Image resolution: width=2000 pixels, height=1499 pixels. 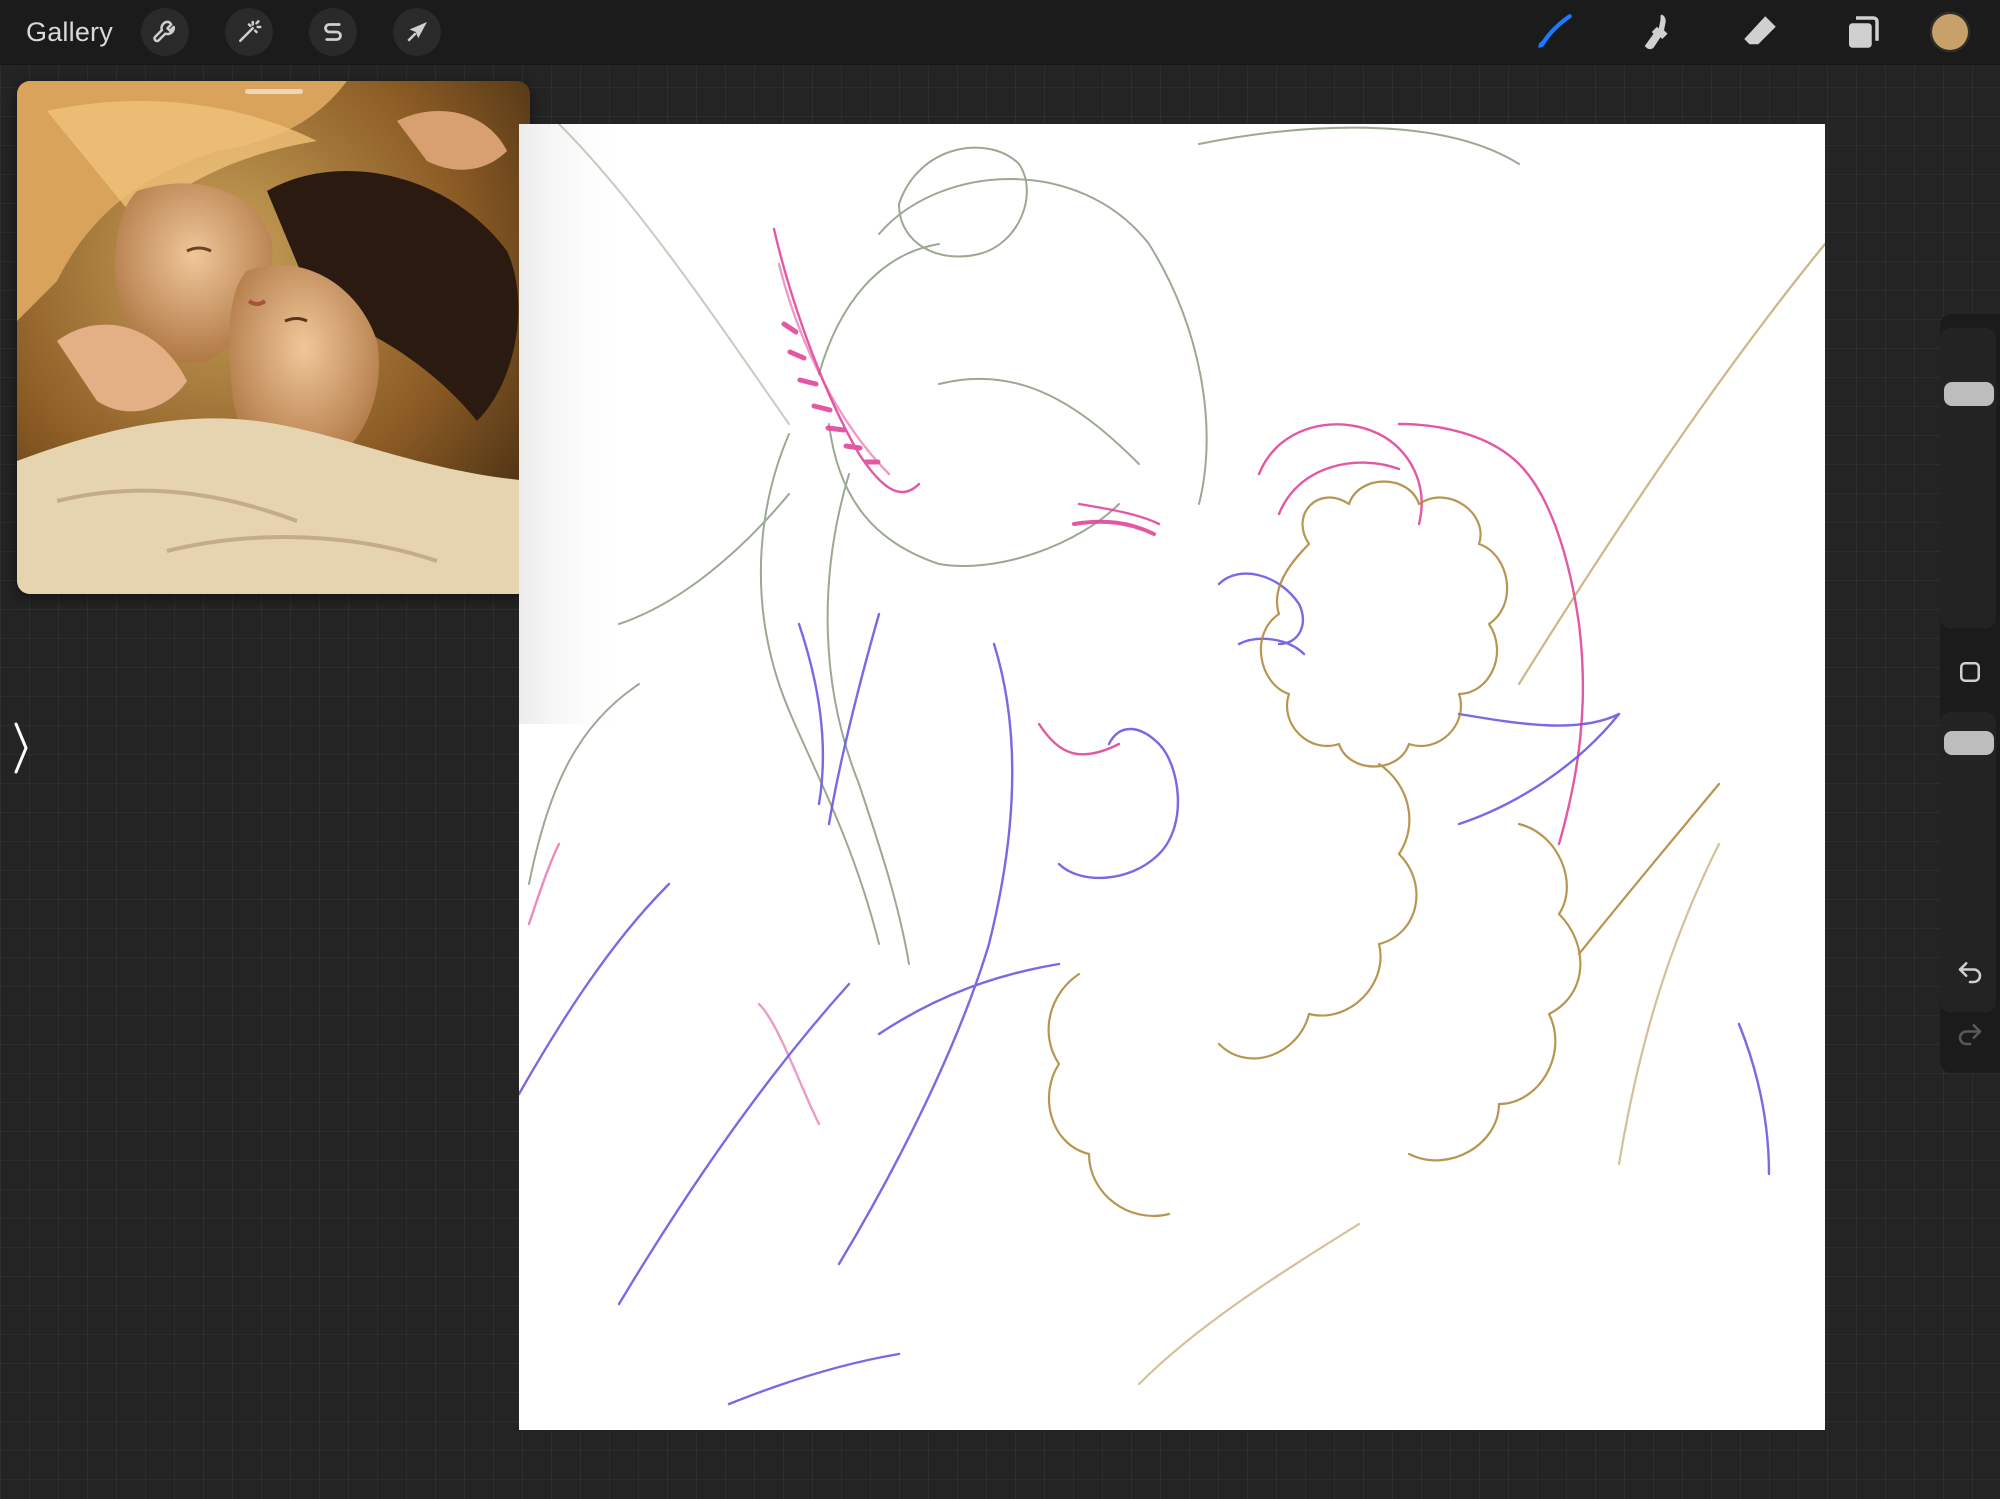 I want to click on square-icon, so click(x=1970, y=672).